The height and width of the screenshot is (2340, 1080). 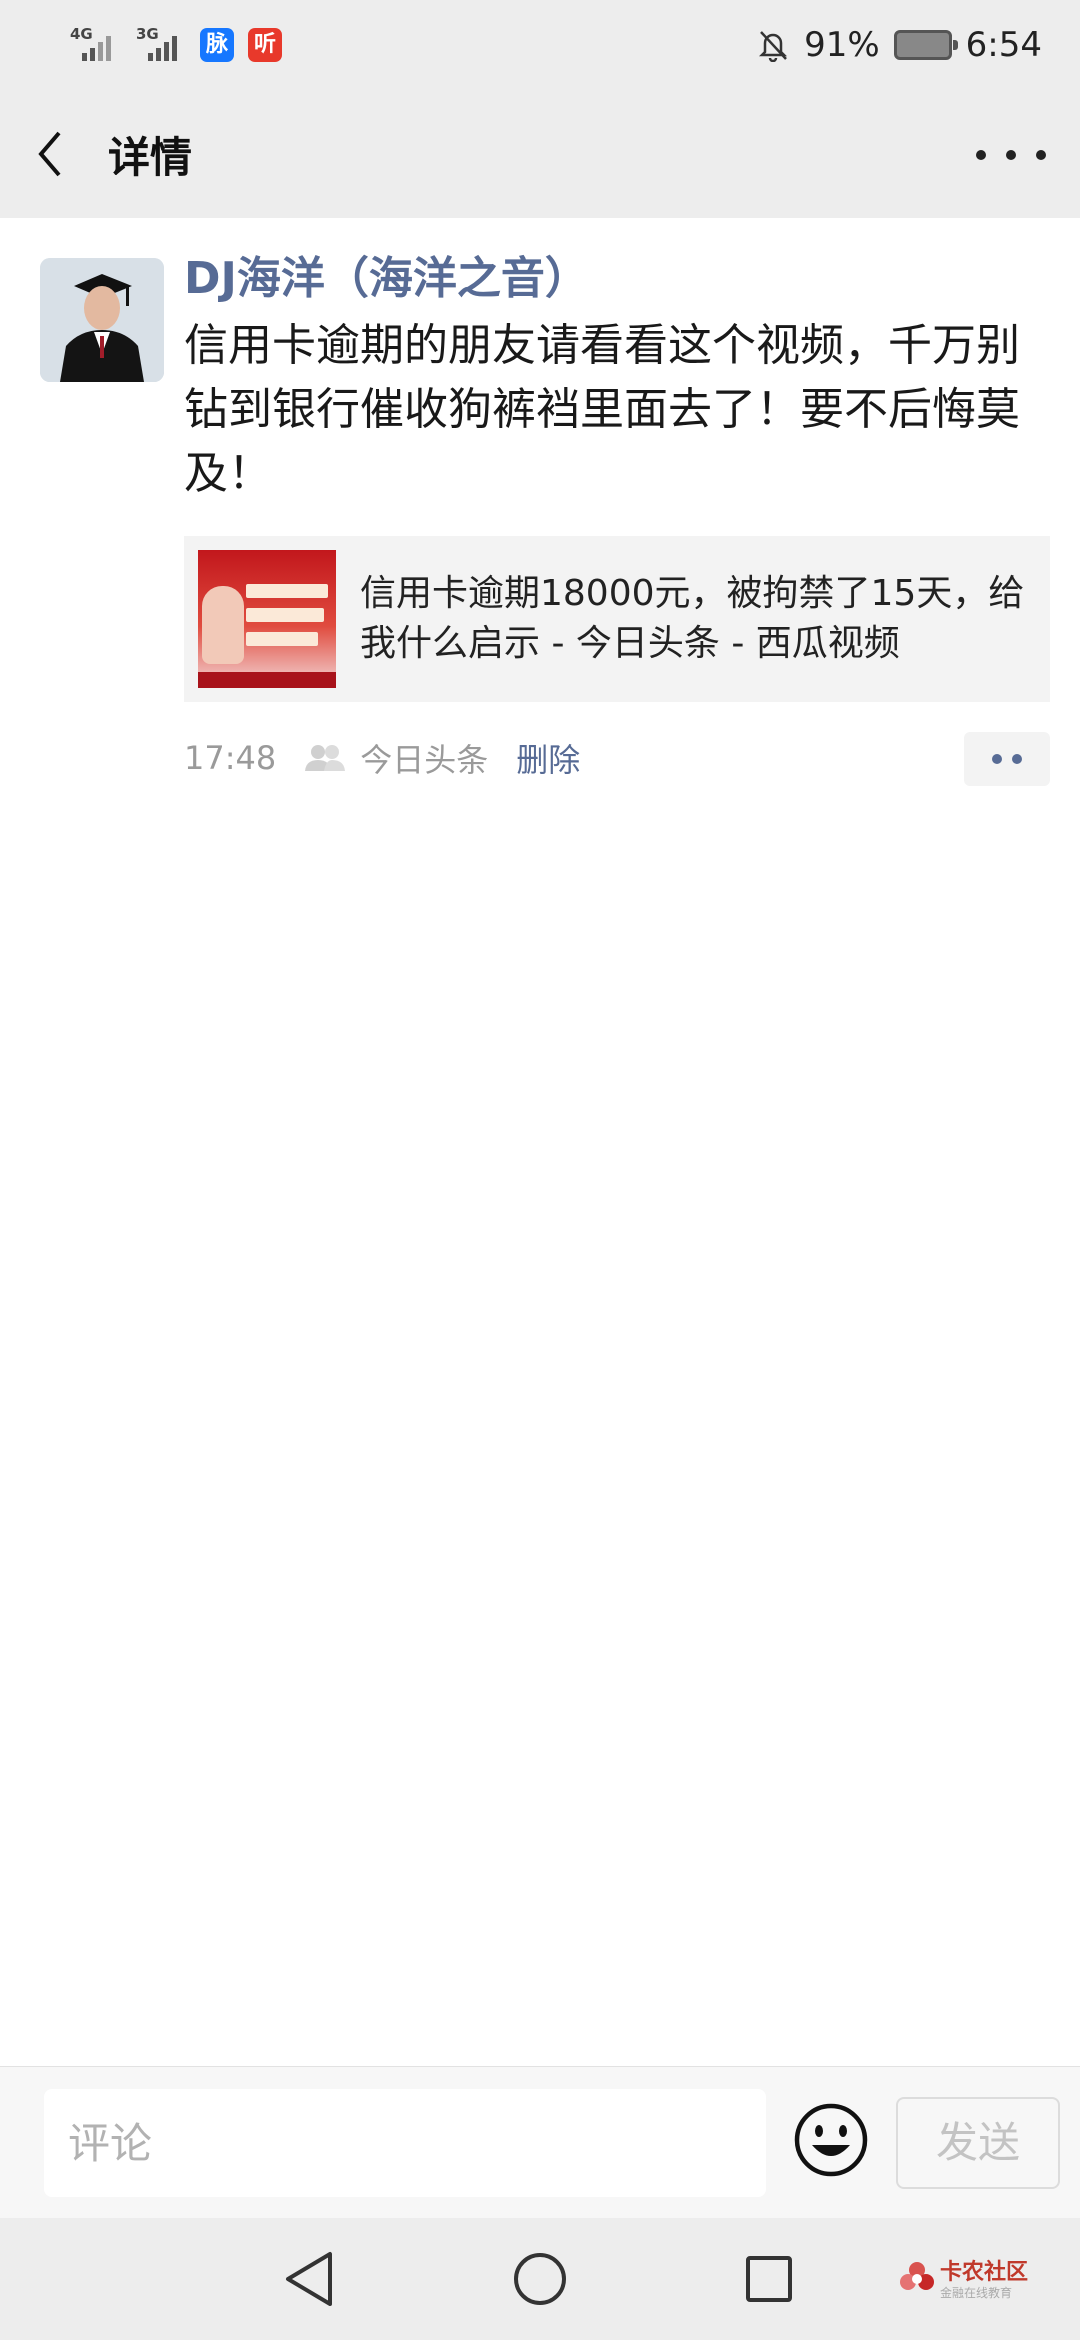 I want to click on more-options-button, so click(x=1011, y=155).